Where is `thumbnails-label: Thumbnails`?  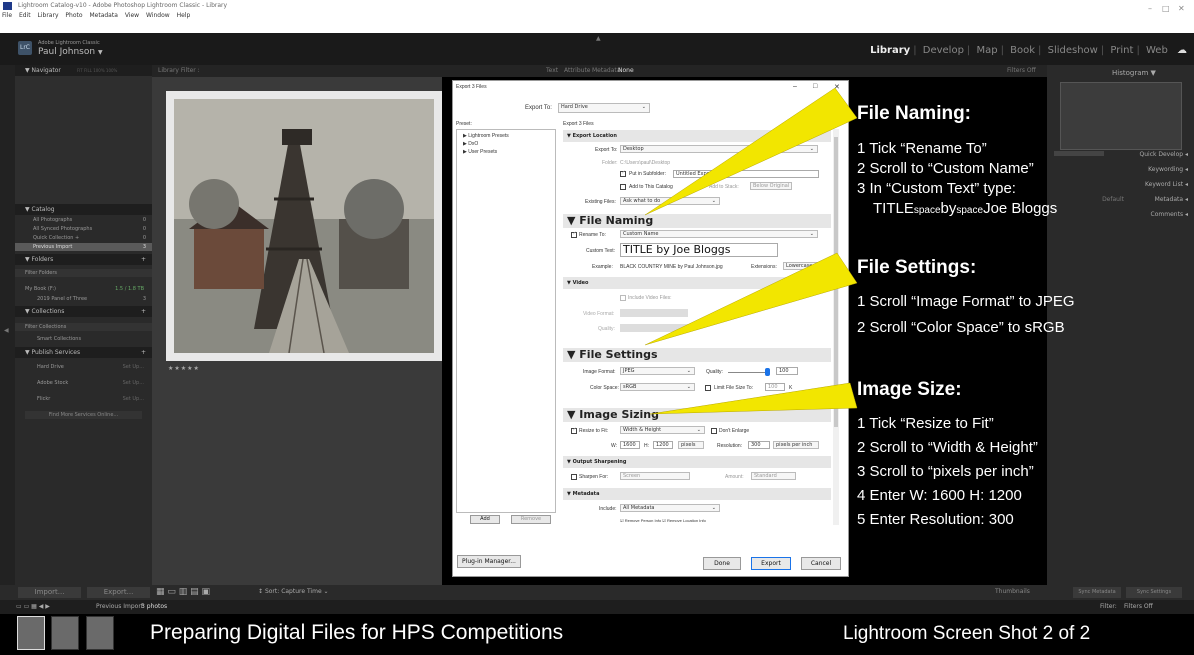 thumbnails-label: Thumbnails is located at coordinates (1012, 591).